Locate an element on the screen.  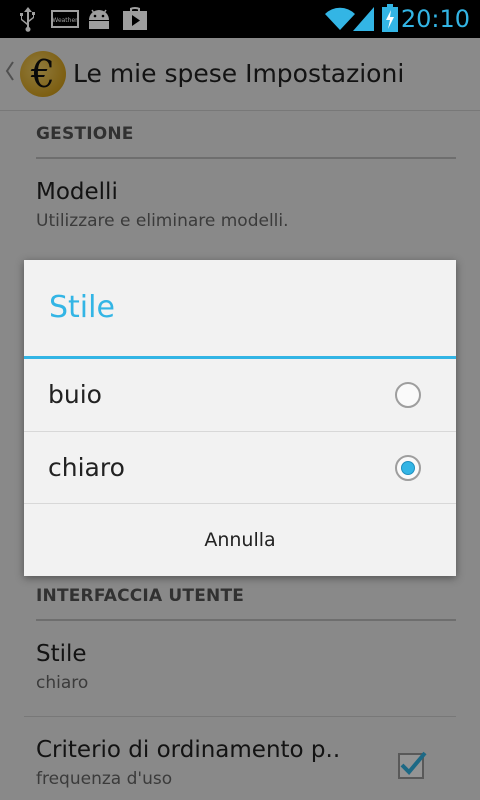
cancel-button: Annulla is located at coordinates (240, 540).